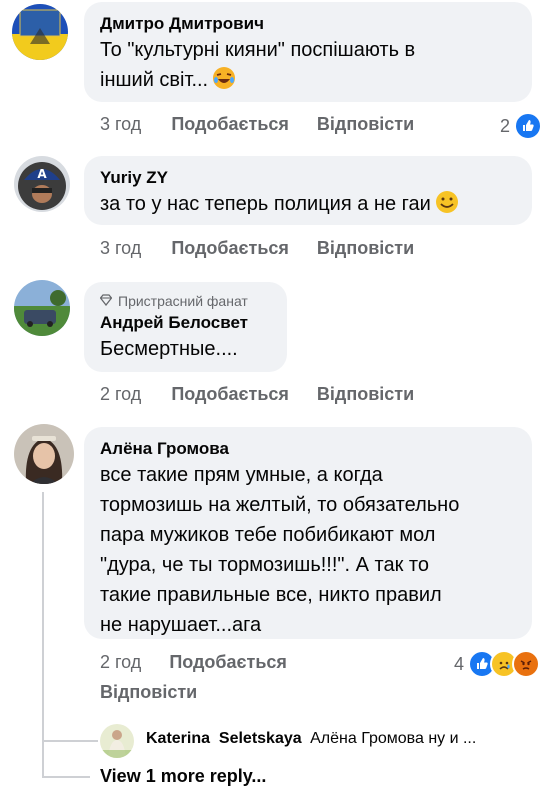 Image resolution: width=557 pixels, height=800 pixels. What do you see at coordinates (528, 126) in the screenshot?
I see `like-reaction-icon` at bounding box center [528, 126].